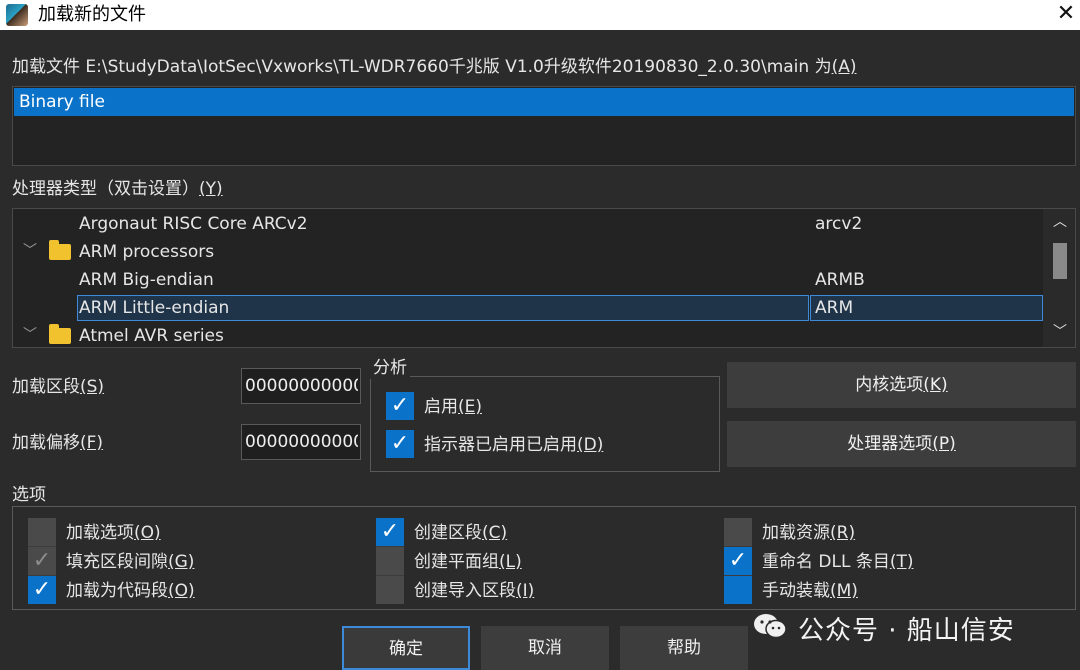 The width and height of the screenshot is (1080, 670). What do you see at coordinates (500, 445) in the screenshot?
I see `indicator-text: 指示器已启用已启用` at bounding box center [500, 445].